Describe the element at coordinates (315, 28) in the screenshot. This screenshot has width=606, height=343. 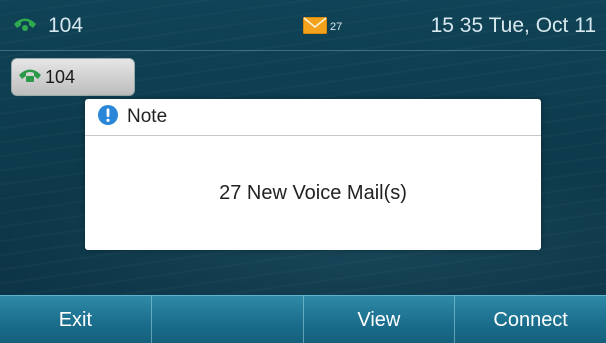
I see `envelope-icon` at that location.